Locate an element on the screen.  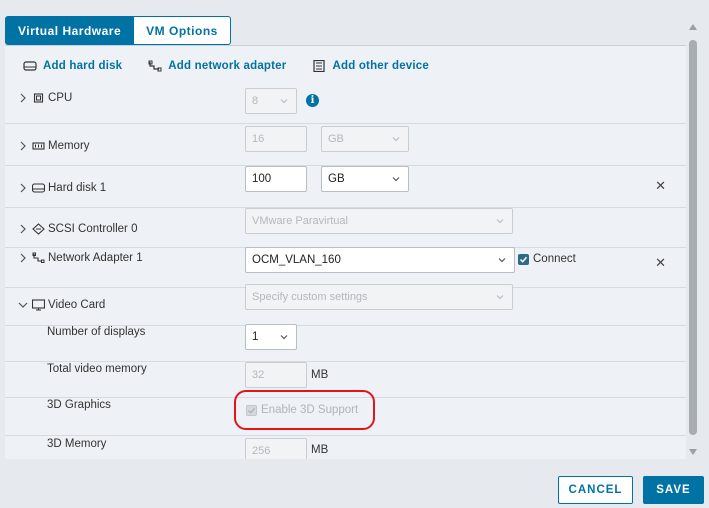
network-value: OCM_VLAN_160 is located at coordinates (296, 260).